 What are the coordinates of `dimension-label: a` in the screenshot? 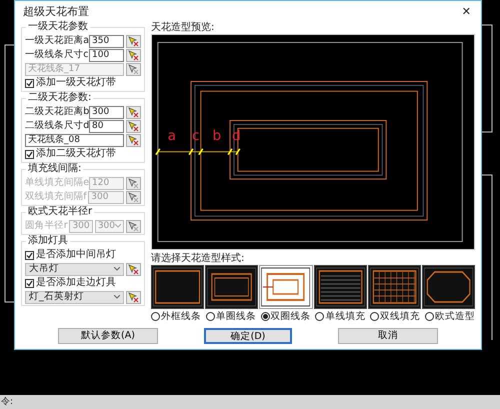 It's located at (172, 136).